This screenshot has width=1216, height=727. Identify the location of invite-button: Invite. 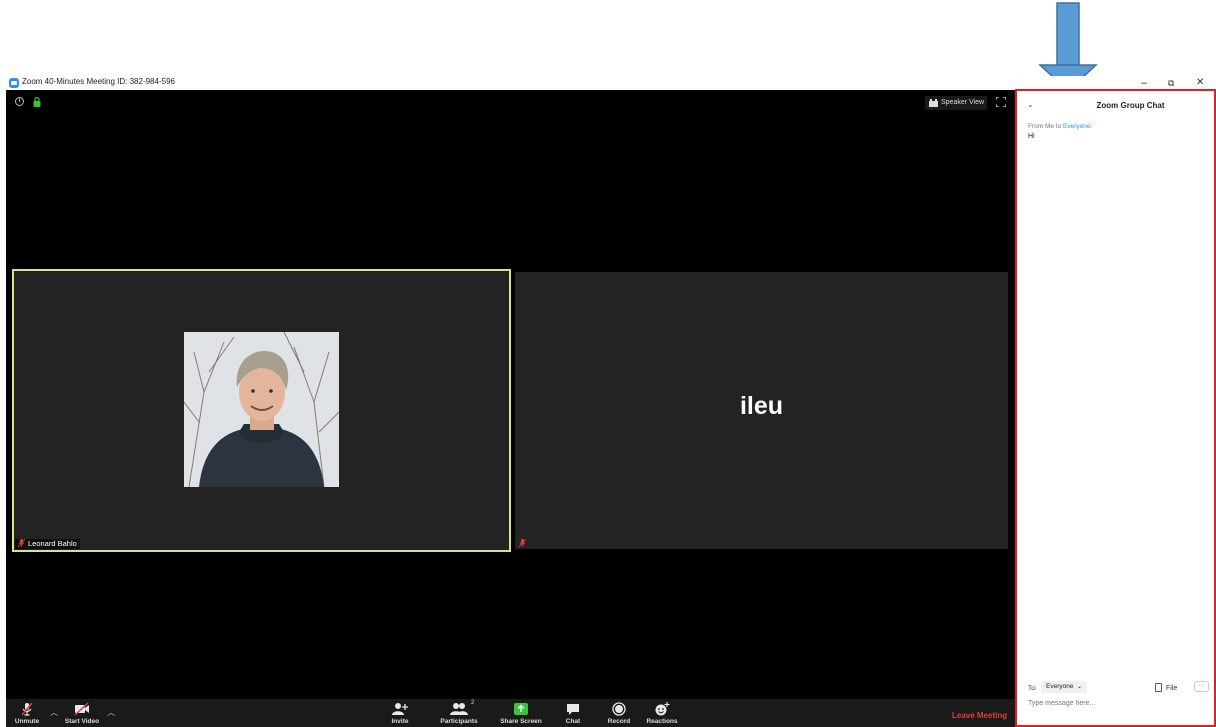
(400, 713).